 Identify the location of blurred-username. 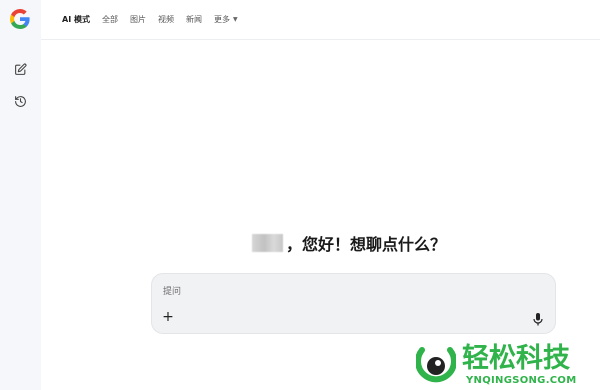
(267, 243).